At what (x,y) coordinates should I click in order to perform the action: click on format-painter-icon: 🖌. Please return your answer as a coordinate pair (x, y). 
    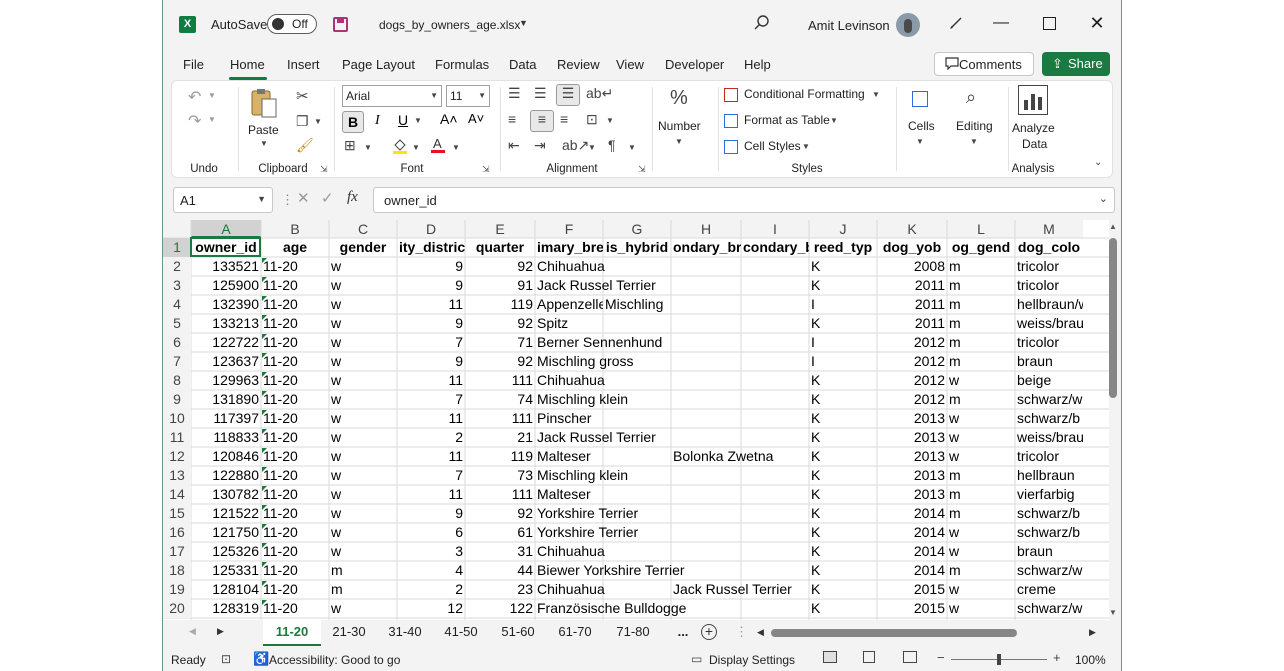
    Looking at the image, I should click on (305, 145).